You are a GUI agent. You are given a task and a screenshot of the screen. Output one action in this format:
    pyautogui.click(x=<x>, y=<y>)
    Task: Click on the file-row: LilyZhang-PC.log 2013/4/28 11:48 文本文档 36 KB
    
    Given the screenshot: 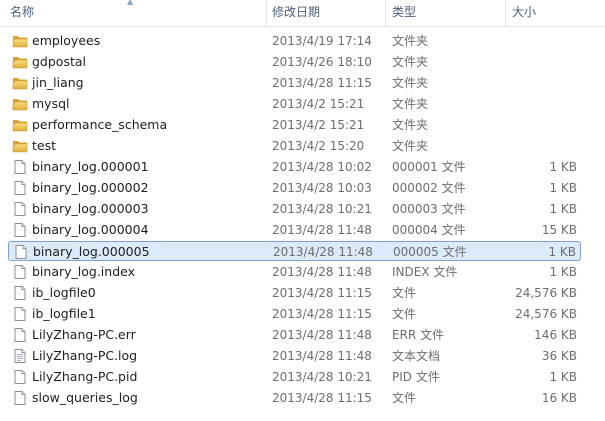 What is the action you would take?
    pyautogui.click(x=294, y=356)
    